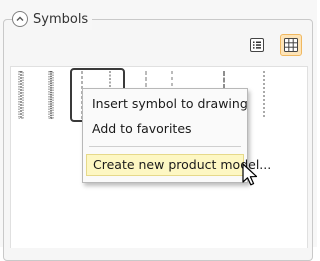 The width and height of the screenshot is (320, 261). I want to click on mouse-cursor-icon, so click(250, 174).